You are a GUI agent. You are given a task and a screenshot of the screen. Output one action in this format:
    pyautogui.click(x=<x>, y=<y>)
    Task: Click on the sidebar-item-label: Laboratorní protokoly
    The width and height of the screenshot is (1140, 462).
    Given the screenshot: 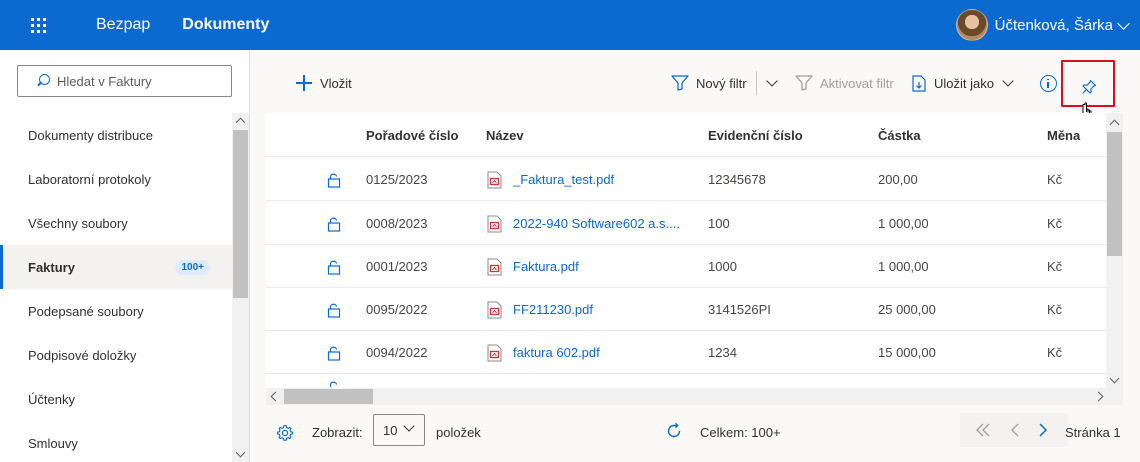 What is the action you would take?
    pyautogui.click(x=89, y=179)
    